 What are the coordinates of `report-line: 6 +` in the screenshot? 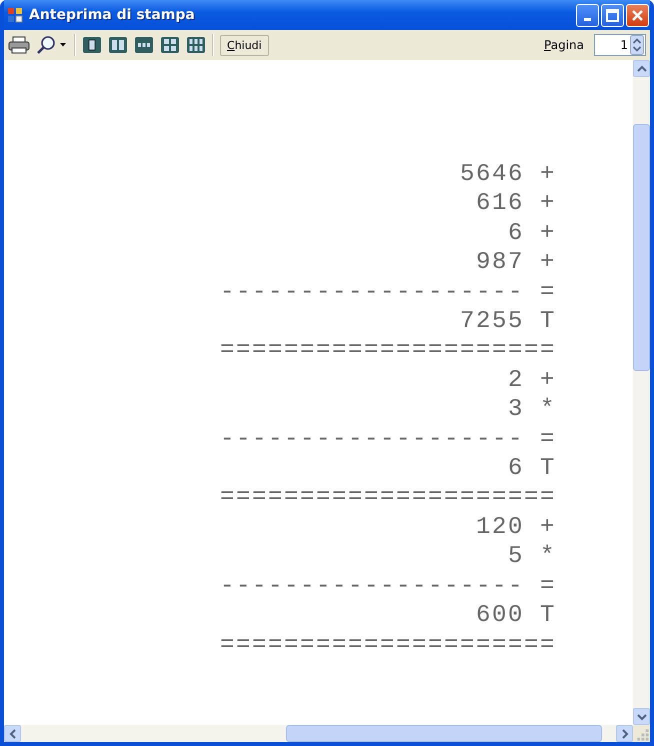 It's located at (532, 233).